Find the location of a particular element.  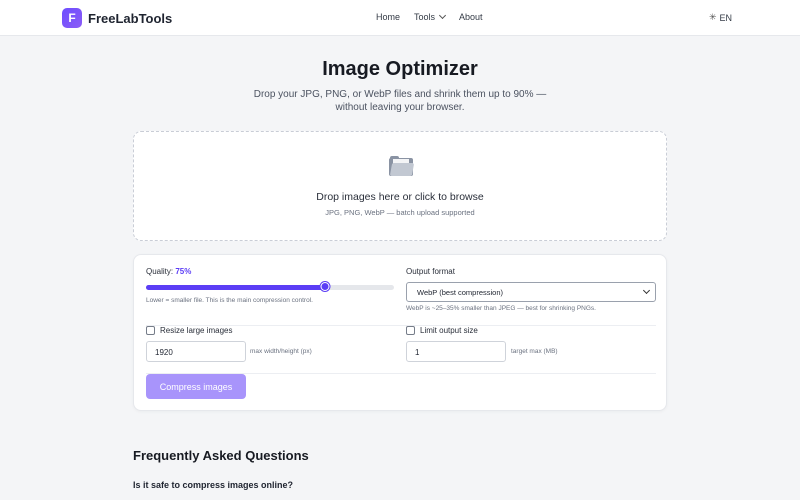

resize-max-input: 1920 is located at coordinates (196, 351).